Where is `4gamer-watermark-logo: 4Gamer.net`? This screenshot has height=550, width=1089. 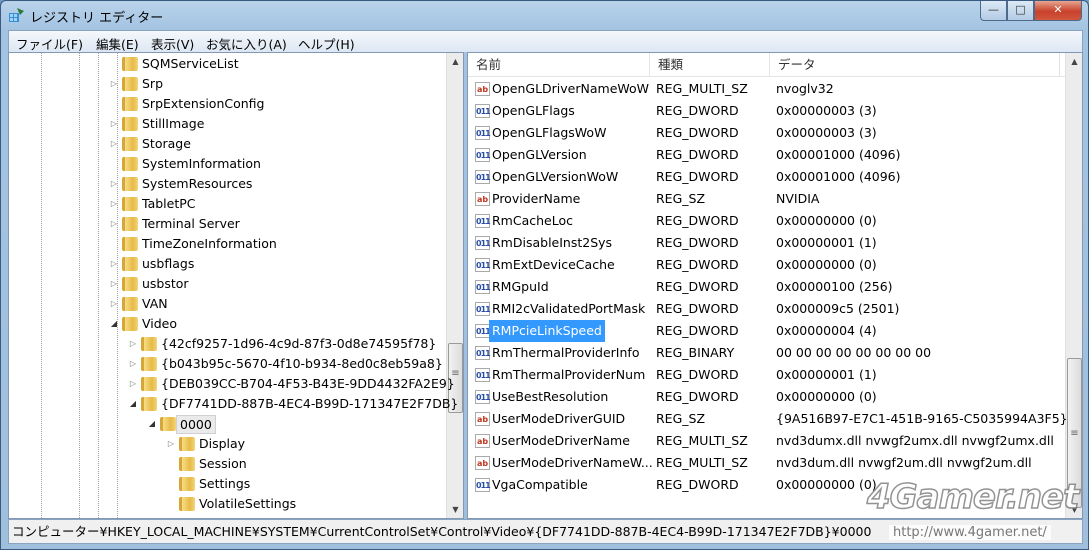 4gamer-watermark-logo: 4Gamer.net is located at coordinates (973, 497).